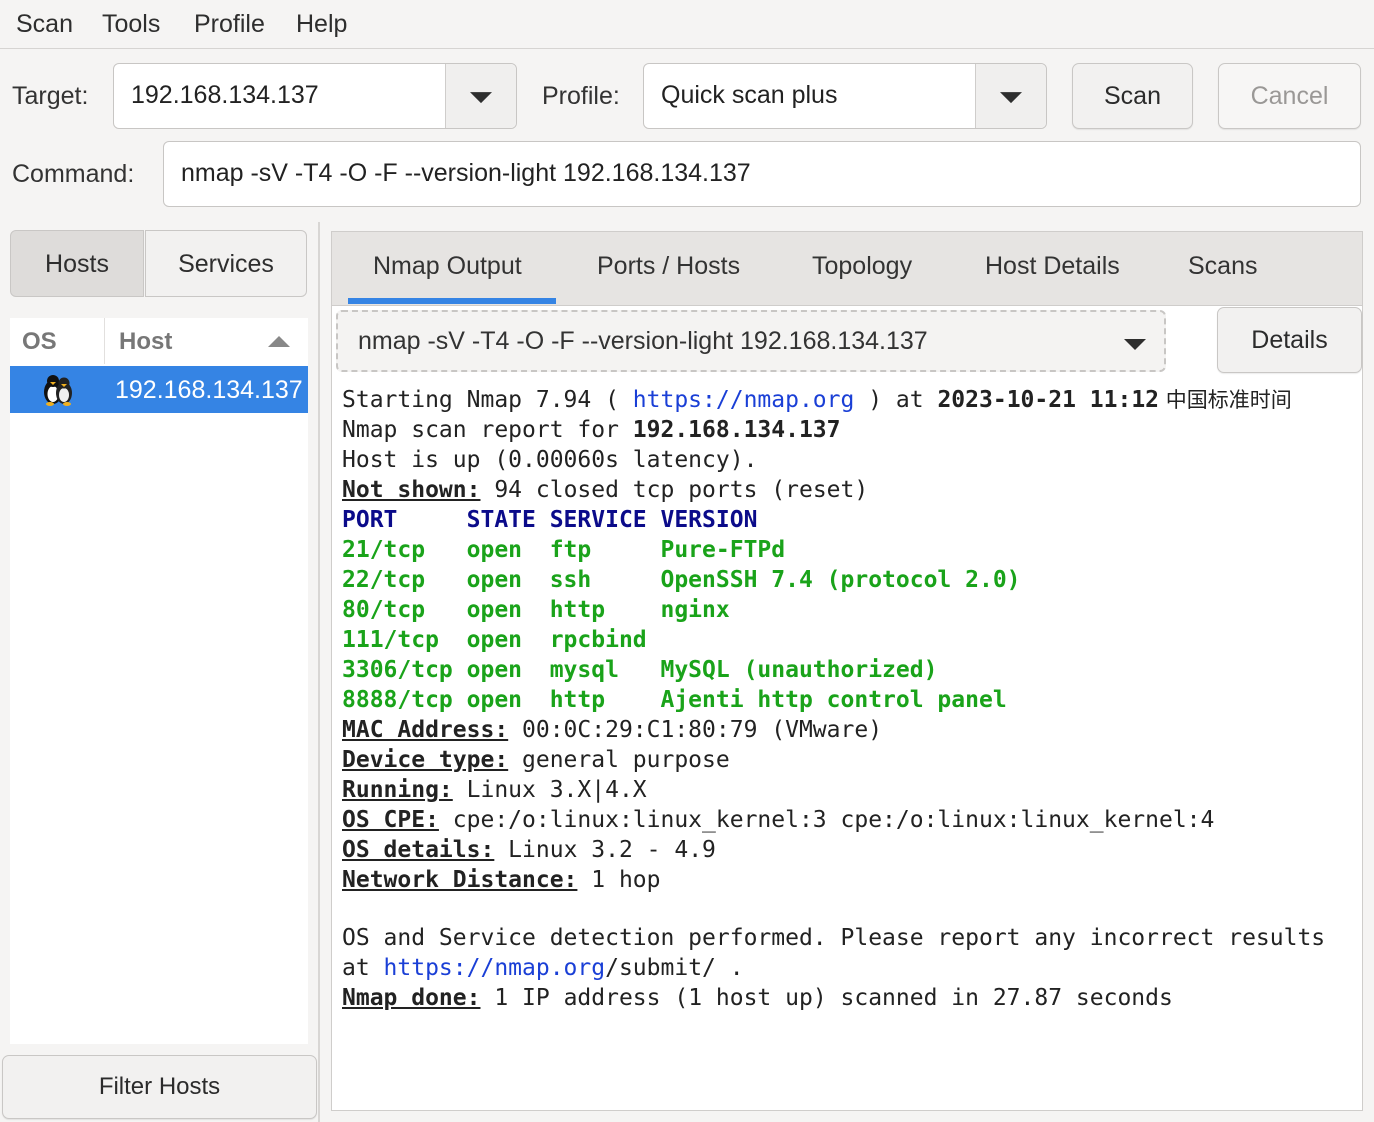 Image resolution: width=1374 pixels, height=1122 pixels. I want to click on target-combo: 192.168.134.137, so click(315, 96).